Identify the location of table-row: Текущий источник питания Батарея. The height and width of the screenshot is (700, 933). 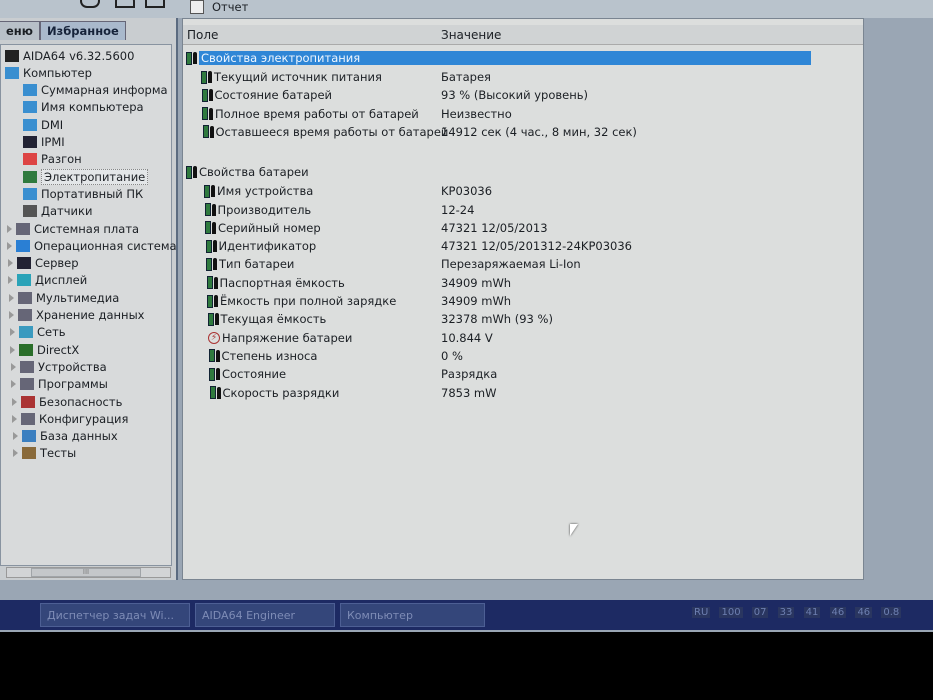
(523, 77).